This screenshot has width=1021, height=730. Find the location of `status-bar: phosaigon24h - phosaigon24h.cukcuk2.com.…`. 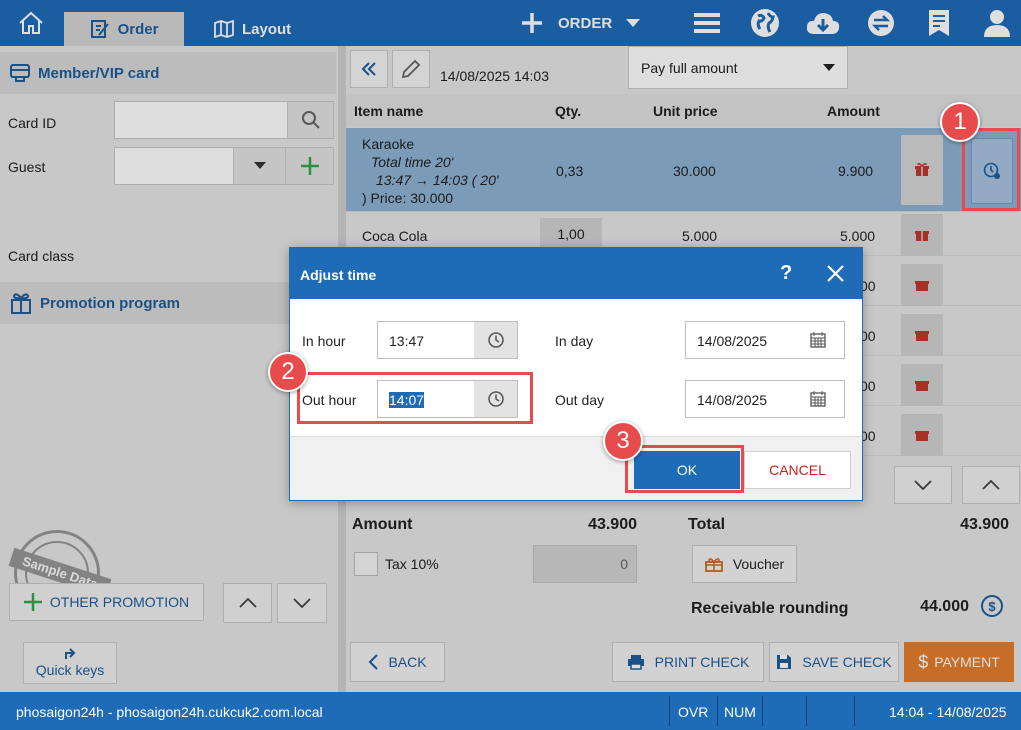

status-bar: phosaigon24h - phosaigon24h.cukcuk2.com.… is located at coordinates (510, 711).